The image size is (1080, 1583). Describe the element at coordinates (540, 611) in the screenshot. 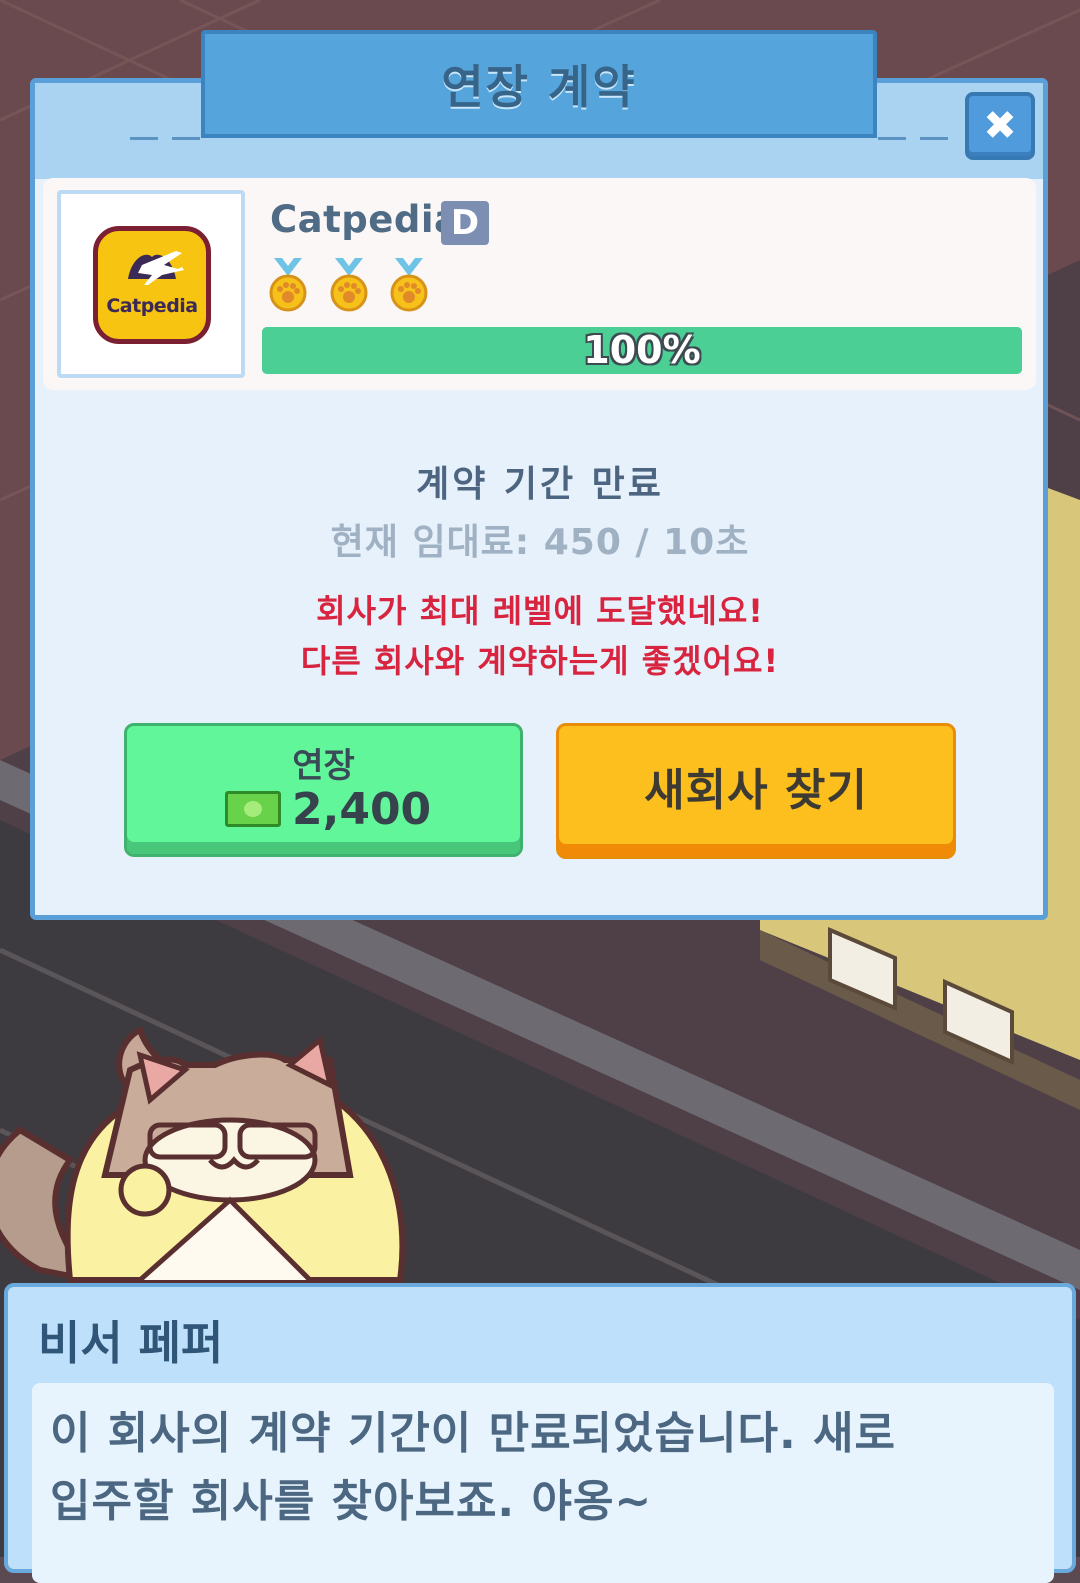

I see `warning-line: 회사가 최대 레벨에 도달했네요!` at that location.